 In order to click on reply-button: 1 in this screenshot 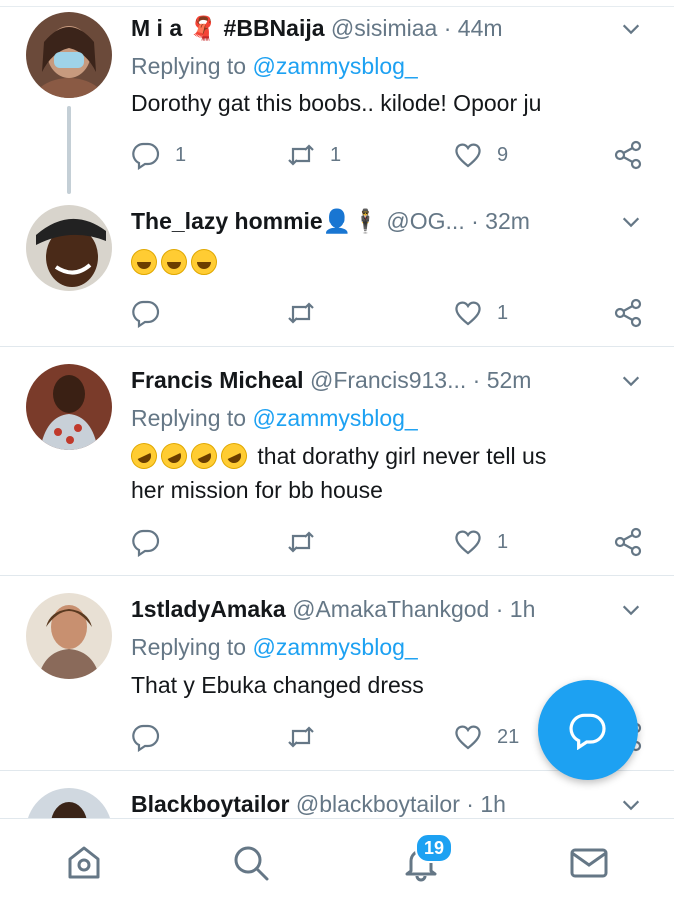, I will do `click(158, 155)`.